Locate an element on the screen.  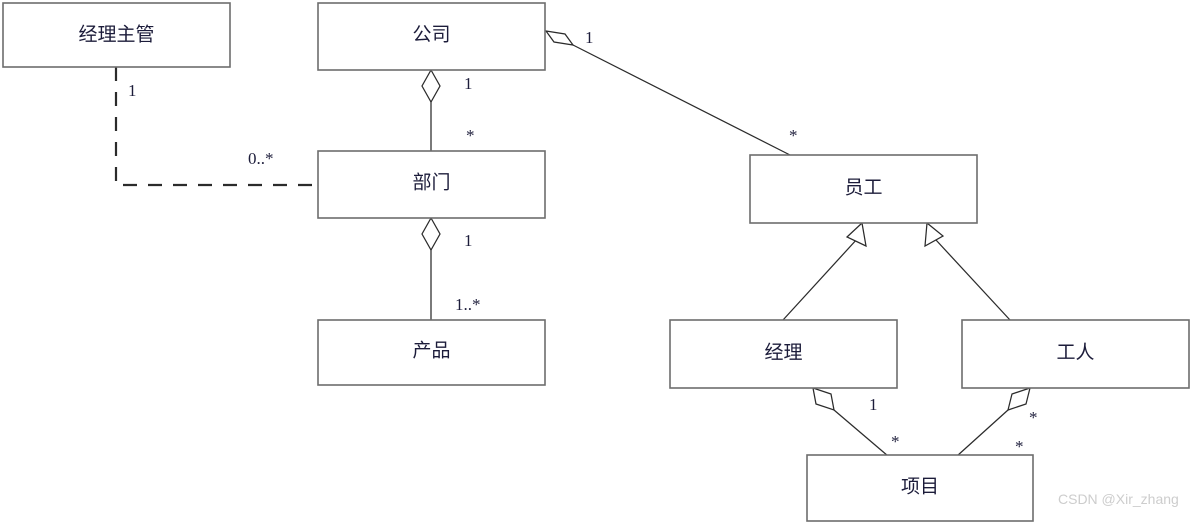
csdn-watermark: CSDN @Xir_zhang is located at coordinates (1118, 499).